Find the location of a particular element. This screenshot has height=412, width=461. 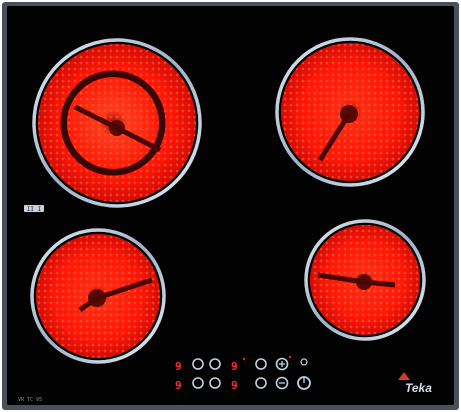

cooking-zone-front-right is located at coordinates (365, 280).